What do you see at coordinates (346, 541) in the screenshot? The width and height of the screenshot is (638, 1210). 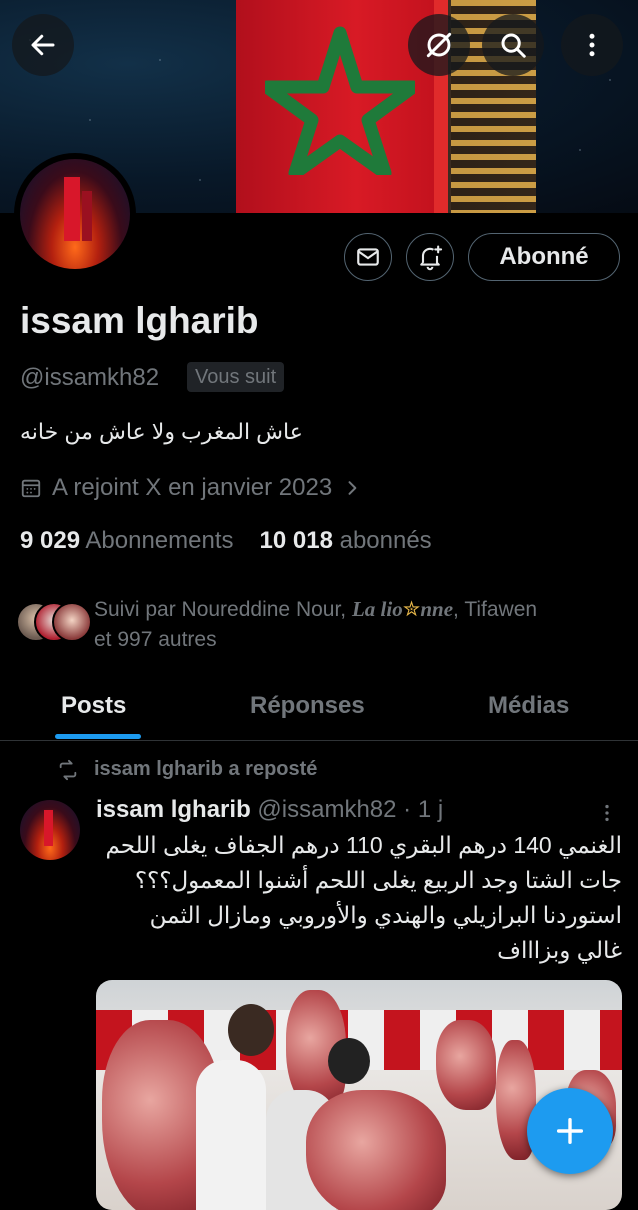 I see `followers-stat: 10 018 abonnés` at bounding box center [346, 541].